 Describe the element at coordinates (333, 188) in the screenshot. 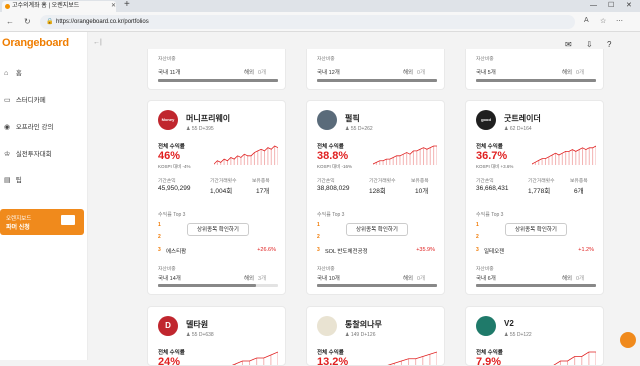

I see `period-return-value: 38,808,029` at that location.